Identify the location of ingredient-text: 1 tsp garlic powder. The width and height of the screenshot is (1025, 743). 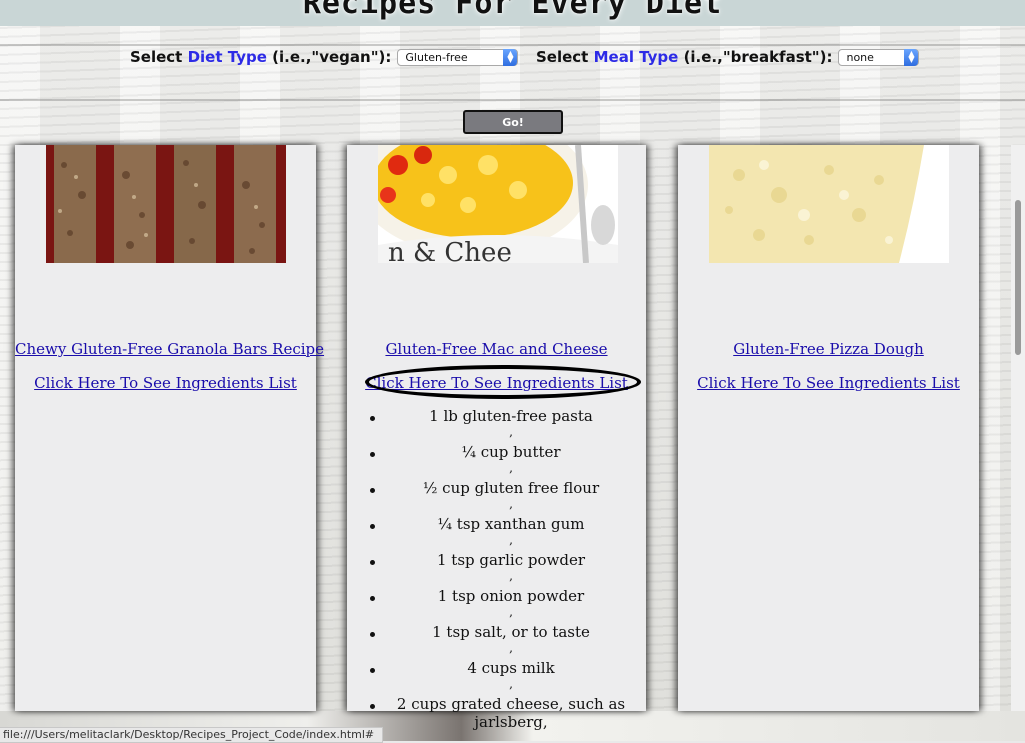
(510, 560).